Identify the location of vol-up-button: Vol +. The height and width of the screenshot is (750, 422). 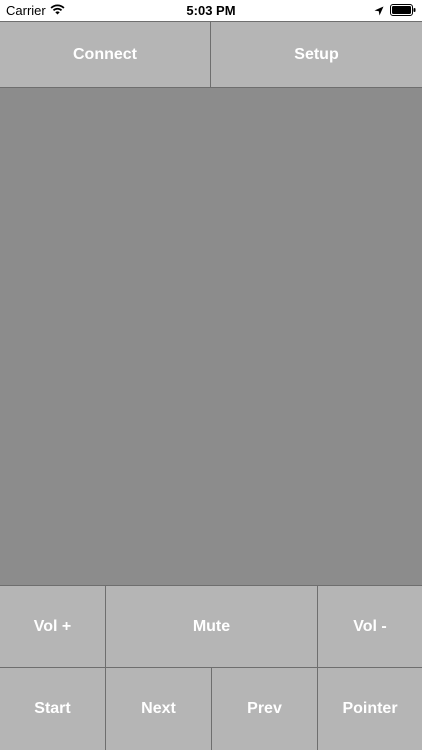
(53, 626).